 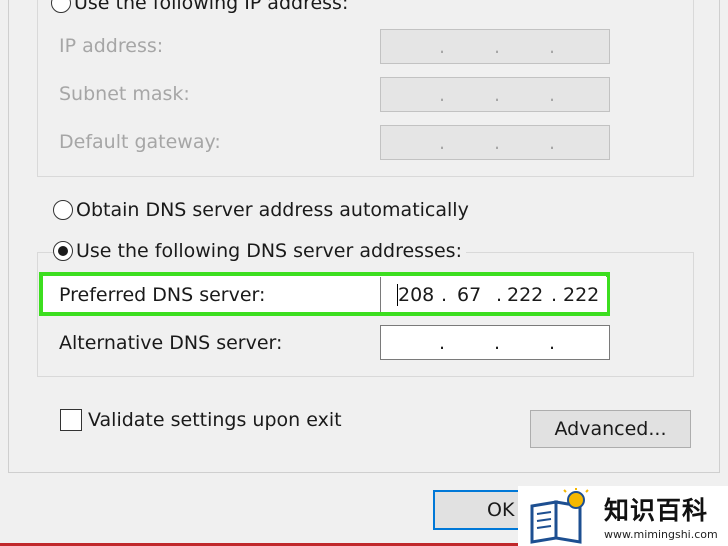 What do you see at coordinates (493, 294) in the screenshot?
I see `preferred-dns-field: 208 . 67 . 222 . 222` at bounding box center [493, 294].